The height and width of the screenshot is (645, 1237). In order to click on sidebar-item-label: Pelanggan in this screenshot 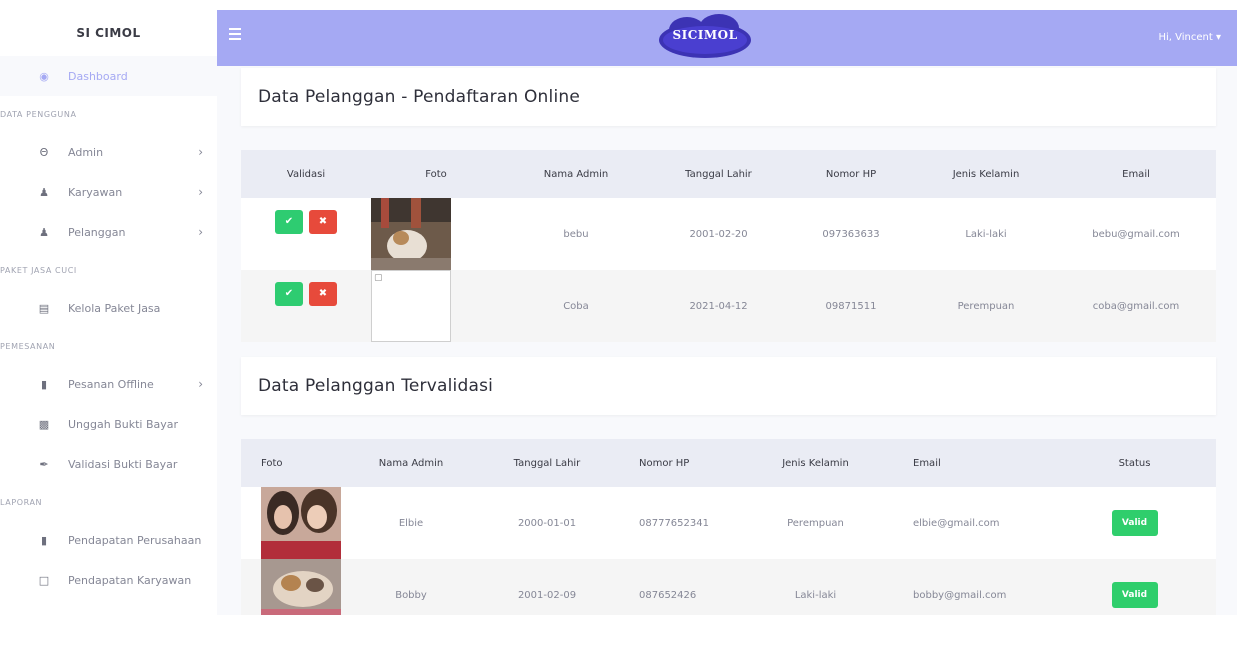, I will do `click(97, 232)`.